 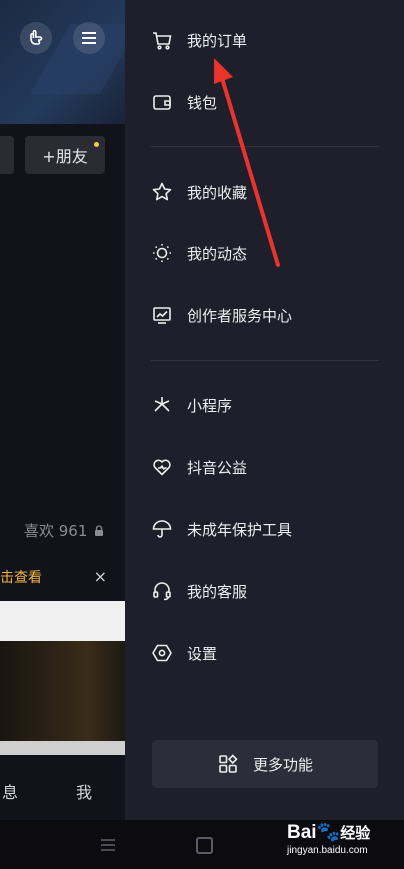 What do you see at coordinates (96, 144) in the screenshot?
I see `new-dot-badge` at bounding box center [96, 144].